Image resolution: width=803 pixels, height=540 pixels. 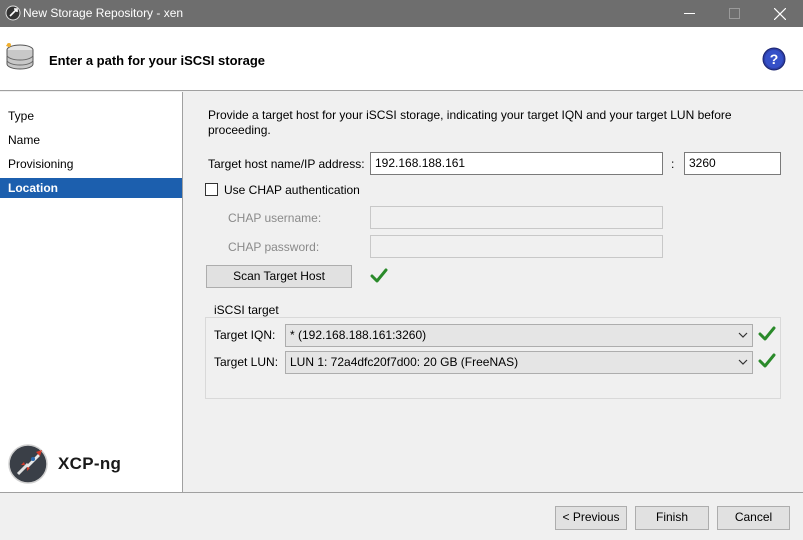 I want to click on sidebar-step-provisioning: Provisioning, so click(x=91, y=164).